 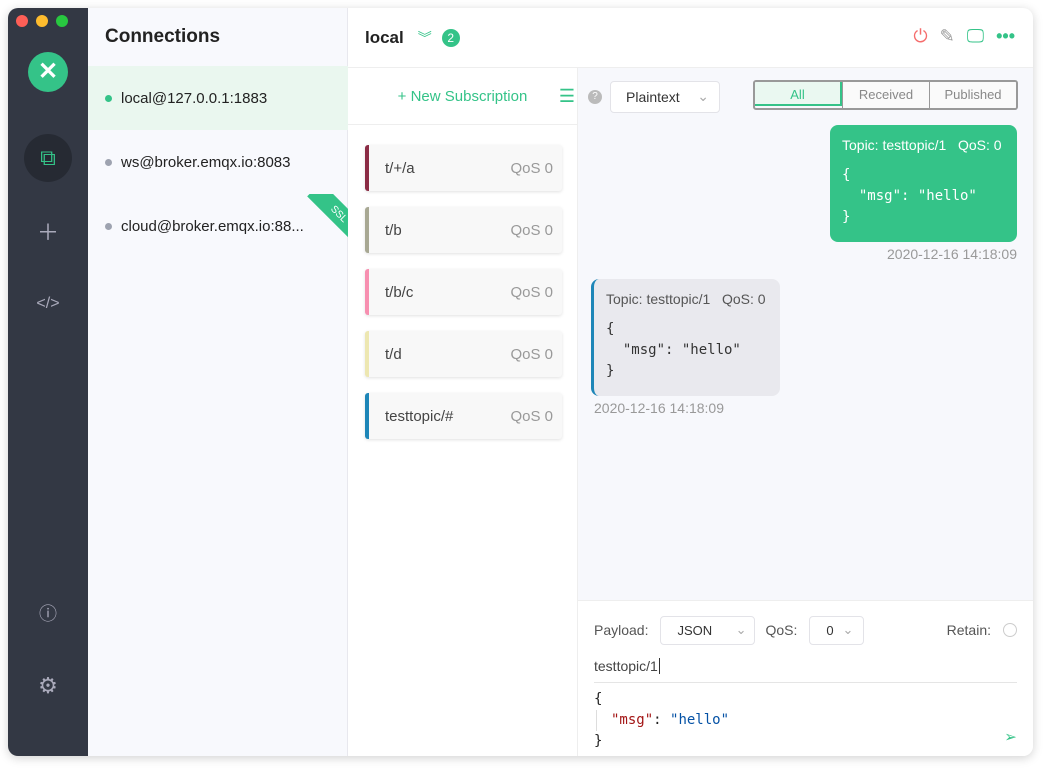 What do you see at coordinates (400, 168) in the screenshot?
I see `subscription-topic: t/+/a` at bounding box center [400, 168].